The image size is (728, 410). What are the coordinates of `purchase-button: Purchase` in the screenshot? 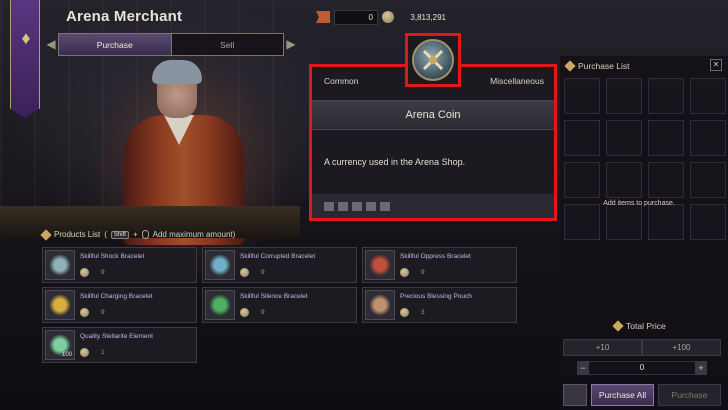 It's located at (689, 395).